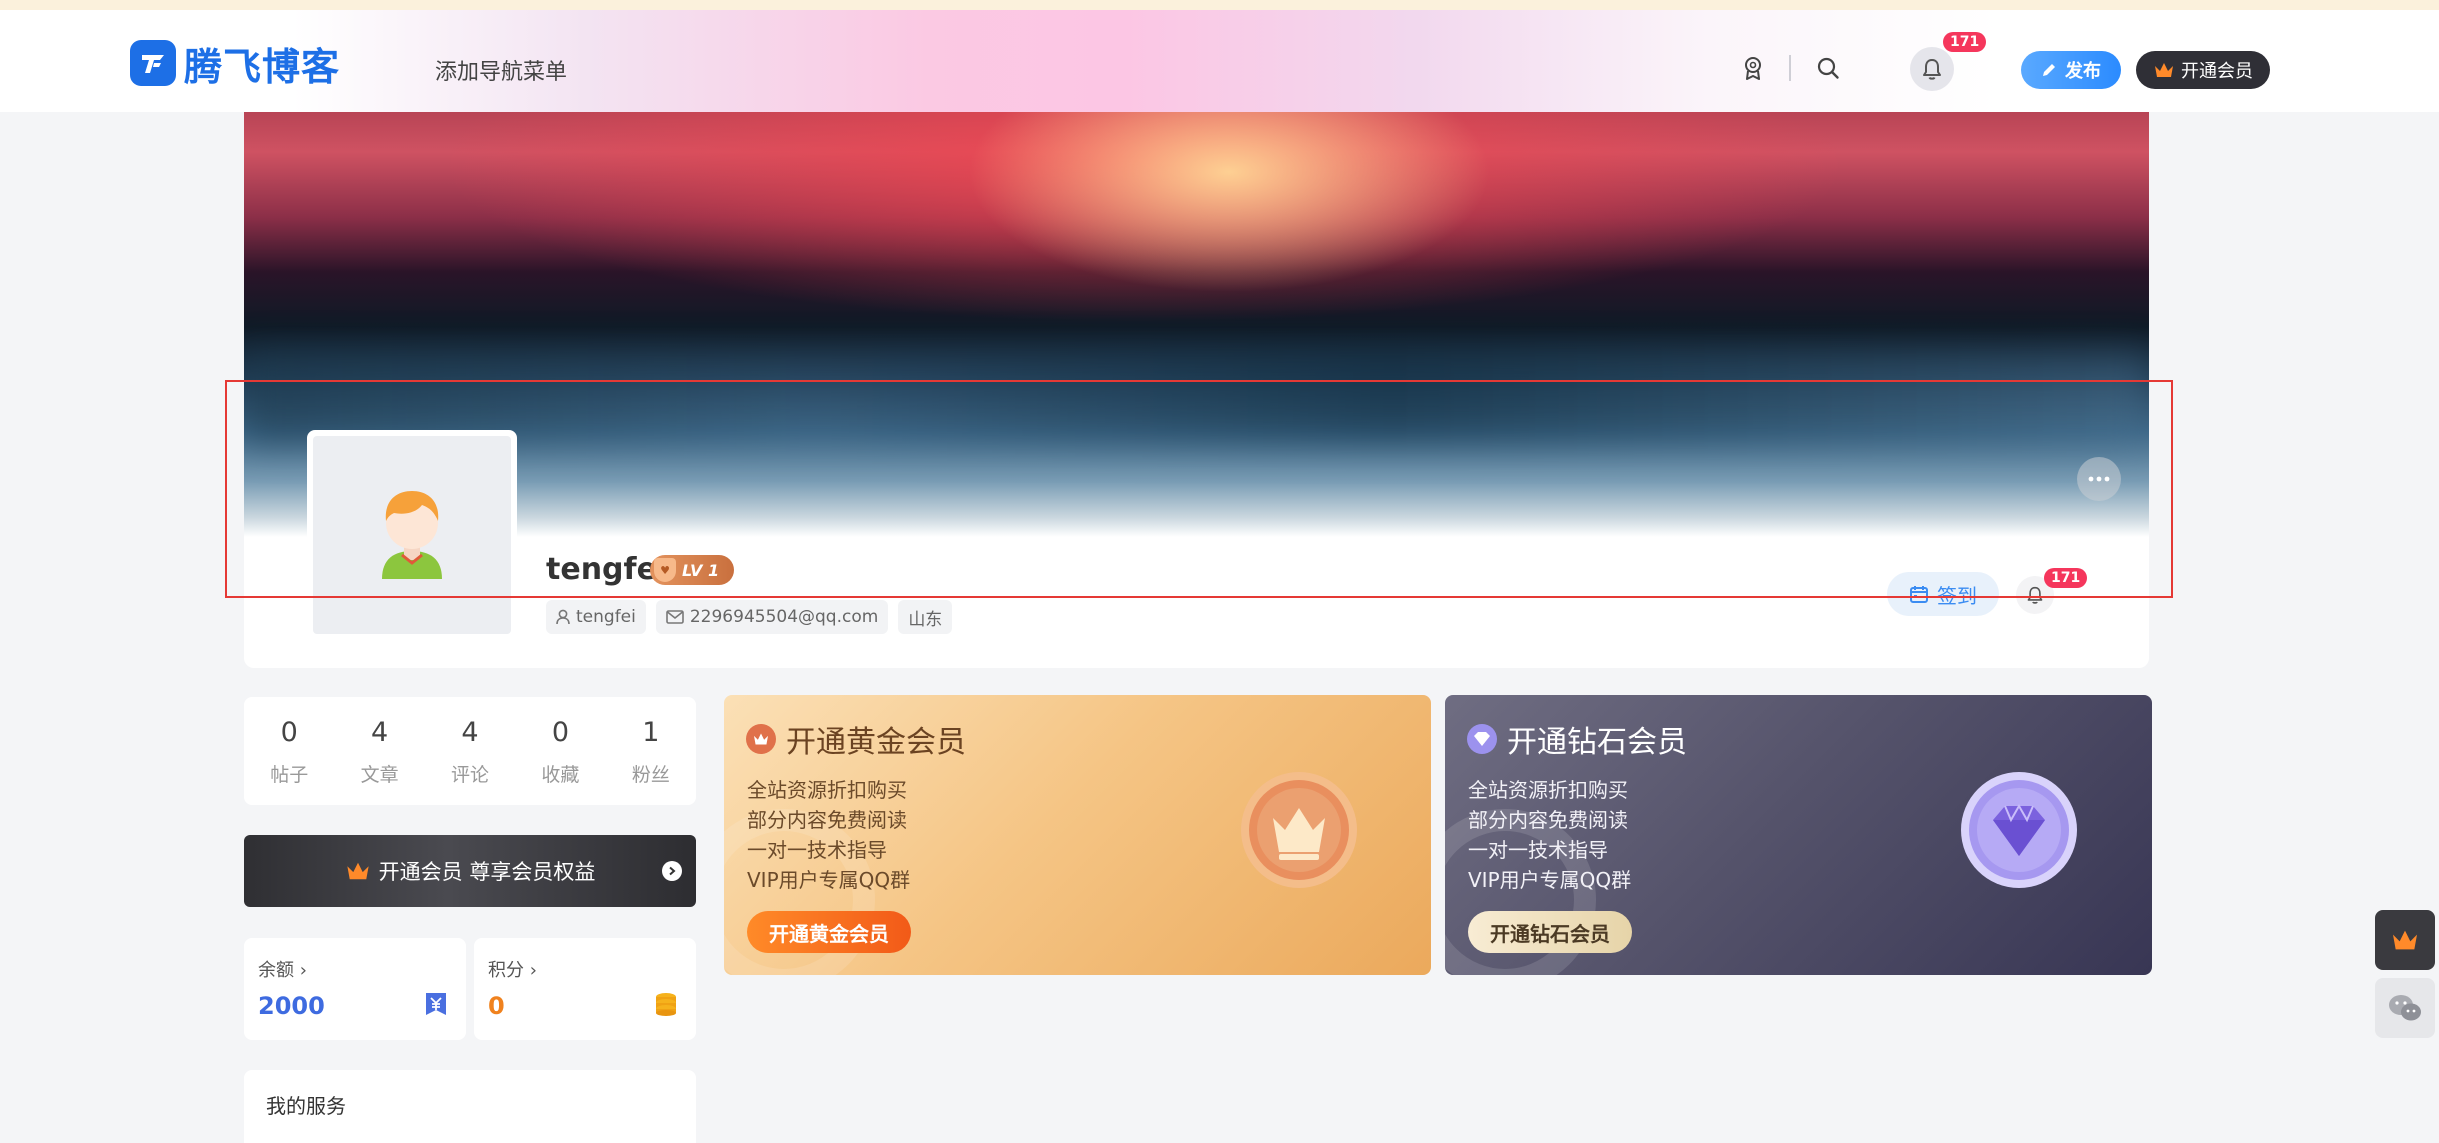 Image resolution: width=2439 pixels, height=1143 pixels. I want to click on diamond-feature-item: 部分内容免费阅读, so click(1548, 820).